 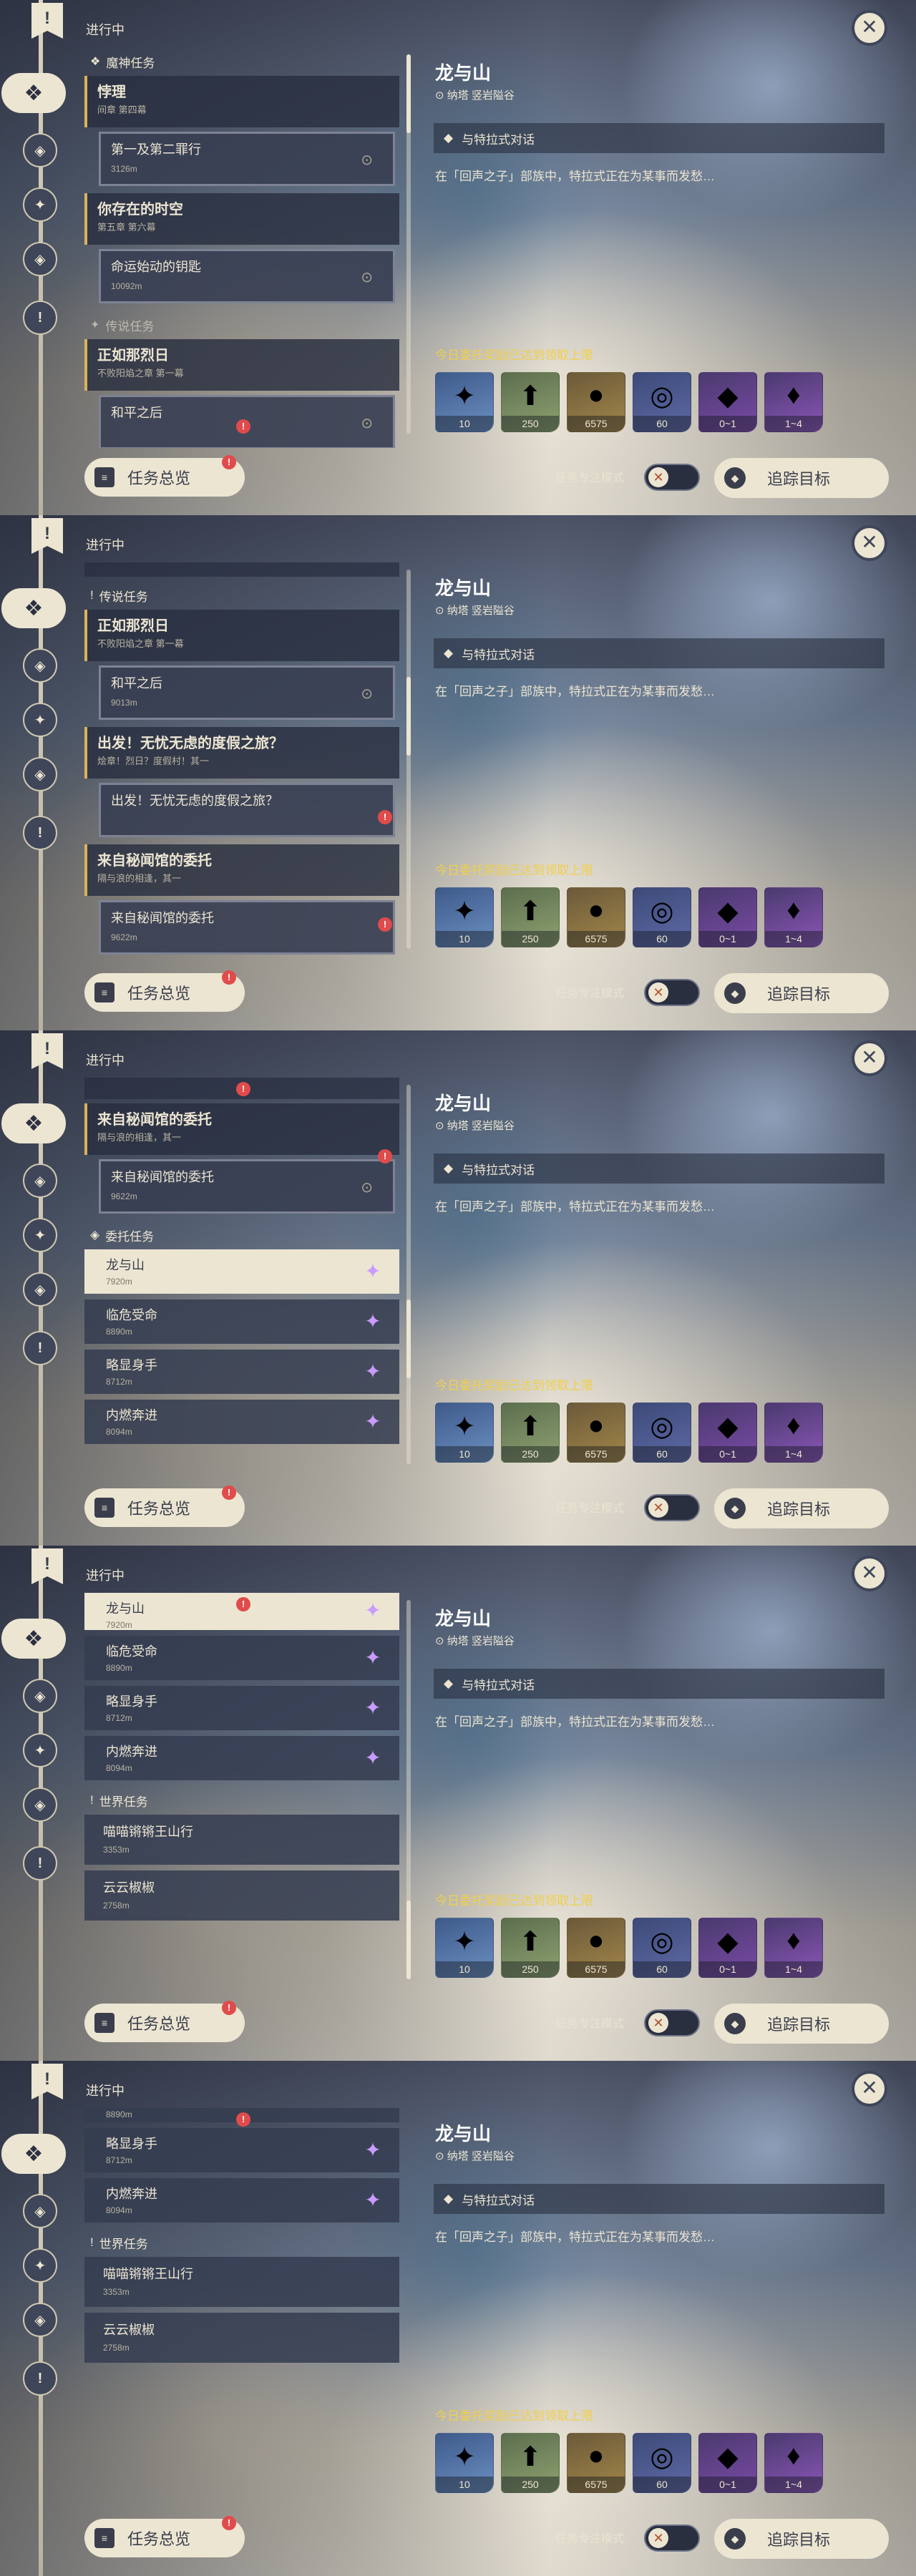 I want to click on quest-step: 第一及第二罪行 3126m ⊙, so click(x=247, y=159).